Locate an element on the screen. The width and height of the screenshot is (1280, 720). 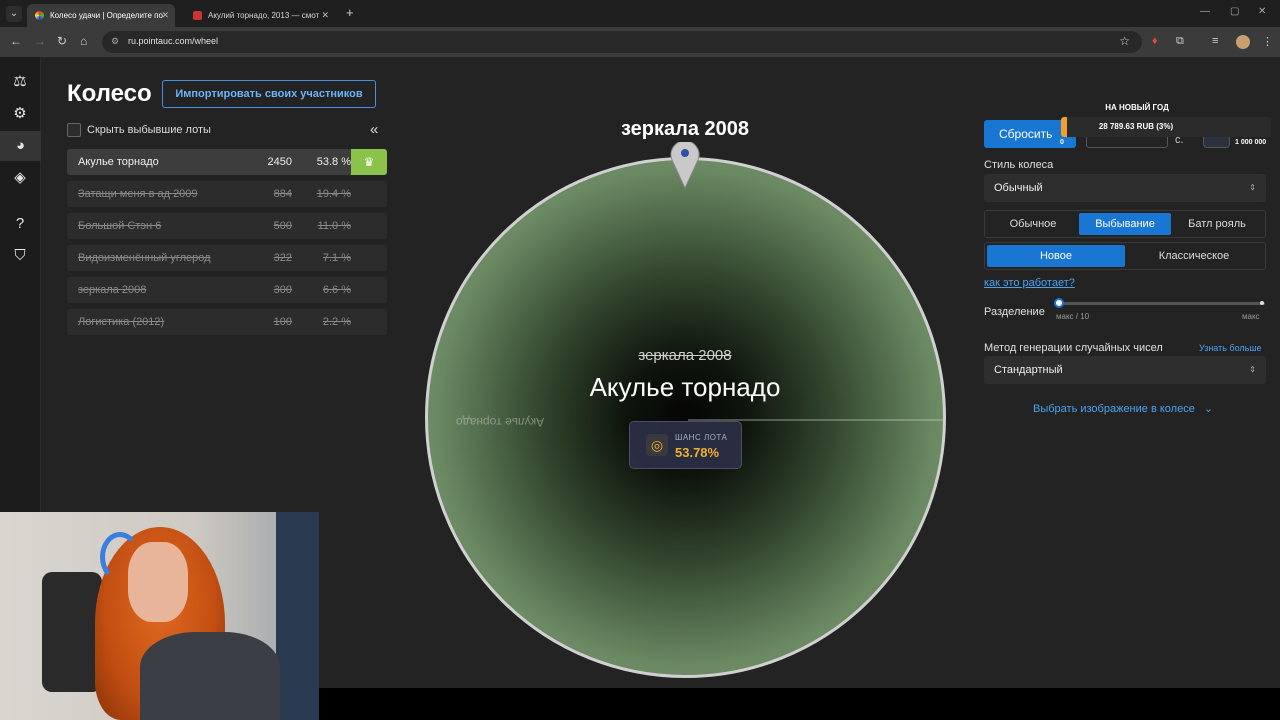
webcam-person-shirt is located at coordinates (210, 676).